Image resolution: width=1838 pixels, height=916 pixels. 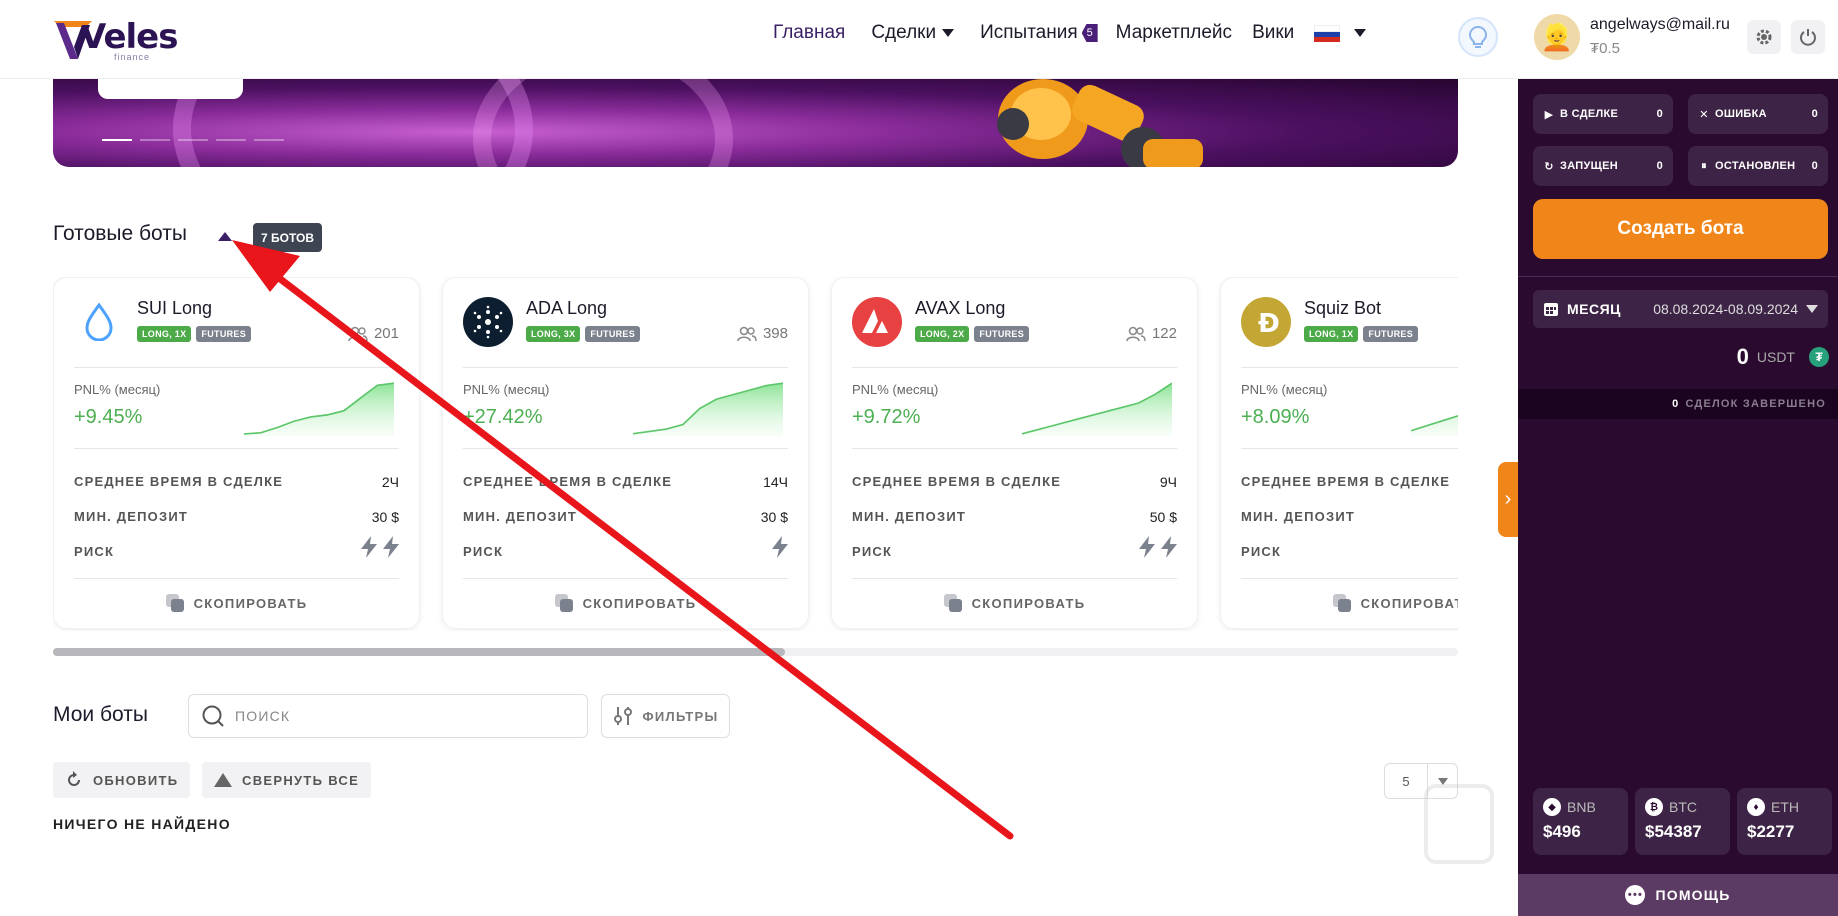 I want to click on coin-eth: ♦ ETH $2277, so click(x=1784, y=821).